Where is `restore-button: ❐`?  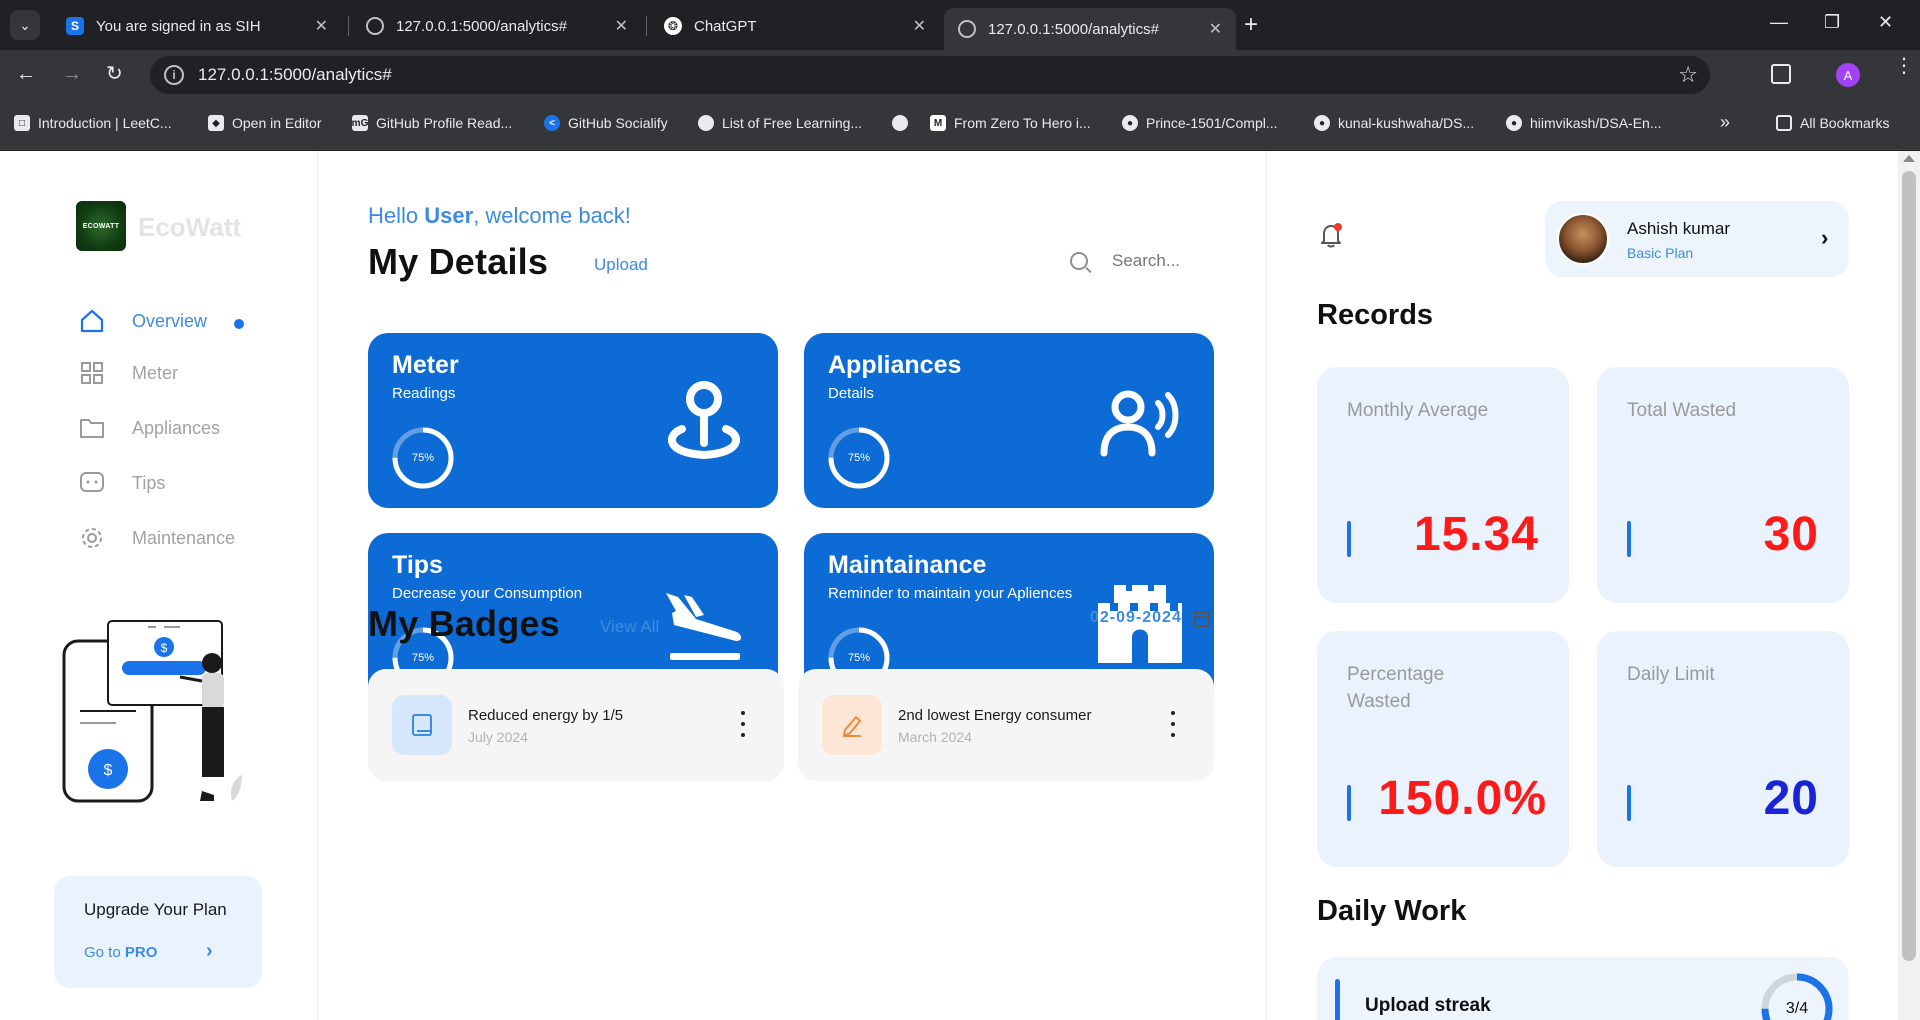
restore-button: ❐ is located at coordinates (1832, 22).